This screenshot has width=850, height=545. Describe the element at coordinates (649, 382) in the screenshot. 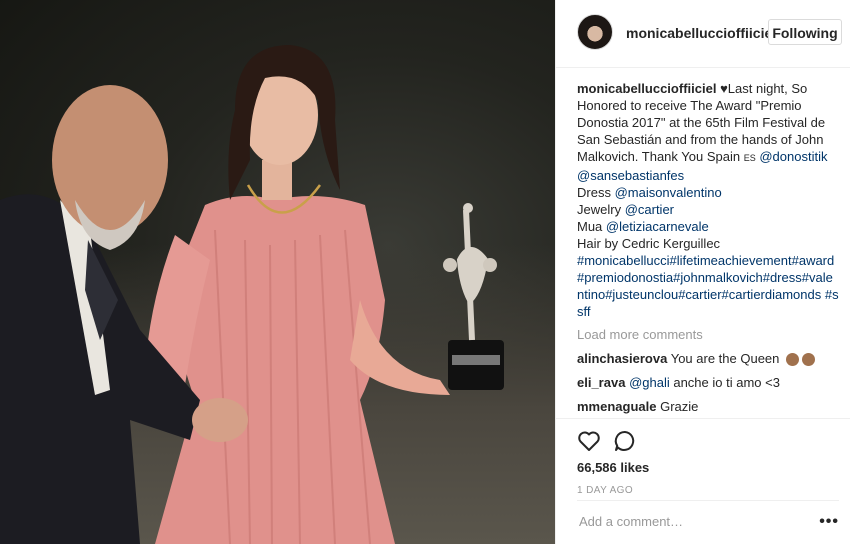

I see `comment-mention: @ghali` at that location.